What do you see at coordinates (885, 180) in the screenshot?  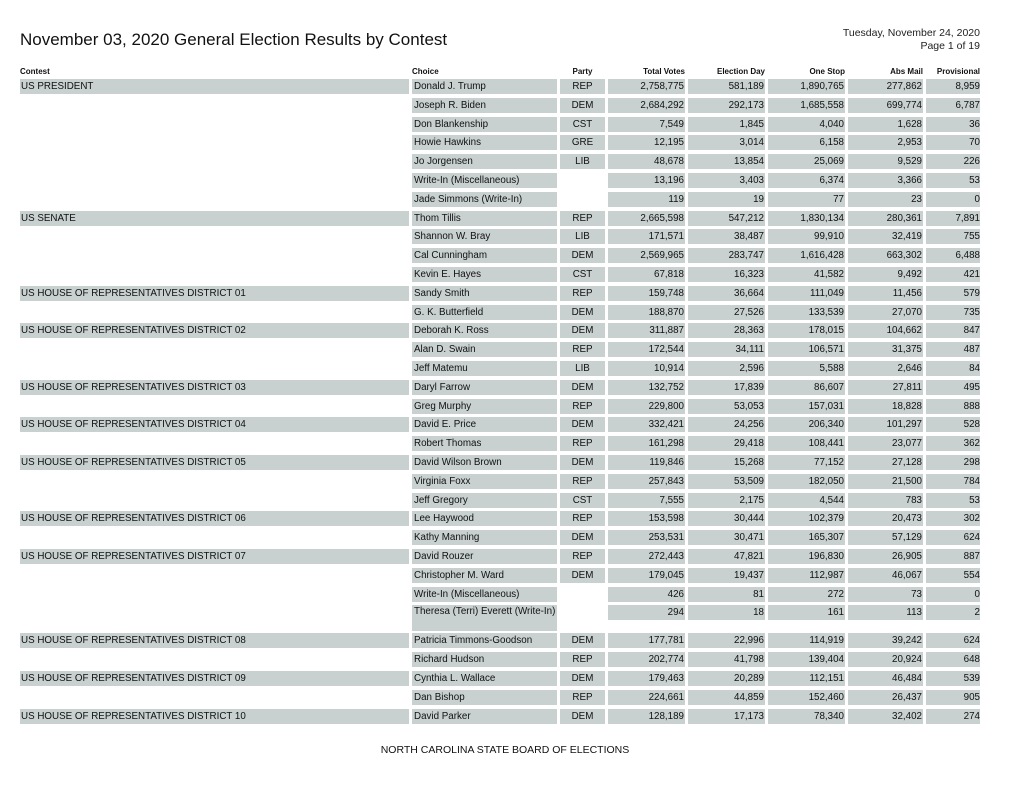 I see `cell-abs-mail: 3,366` at bounding box center [885, 180].